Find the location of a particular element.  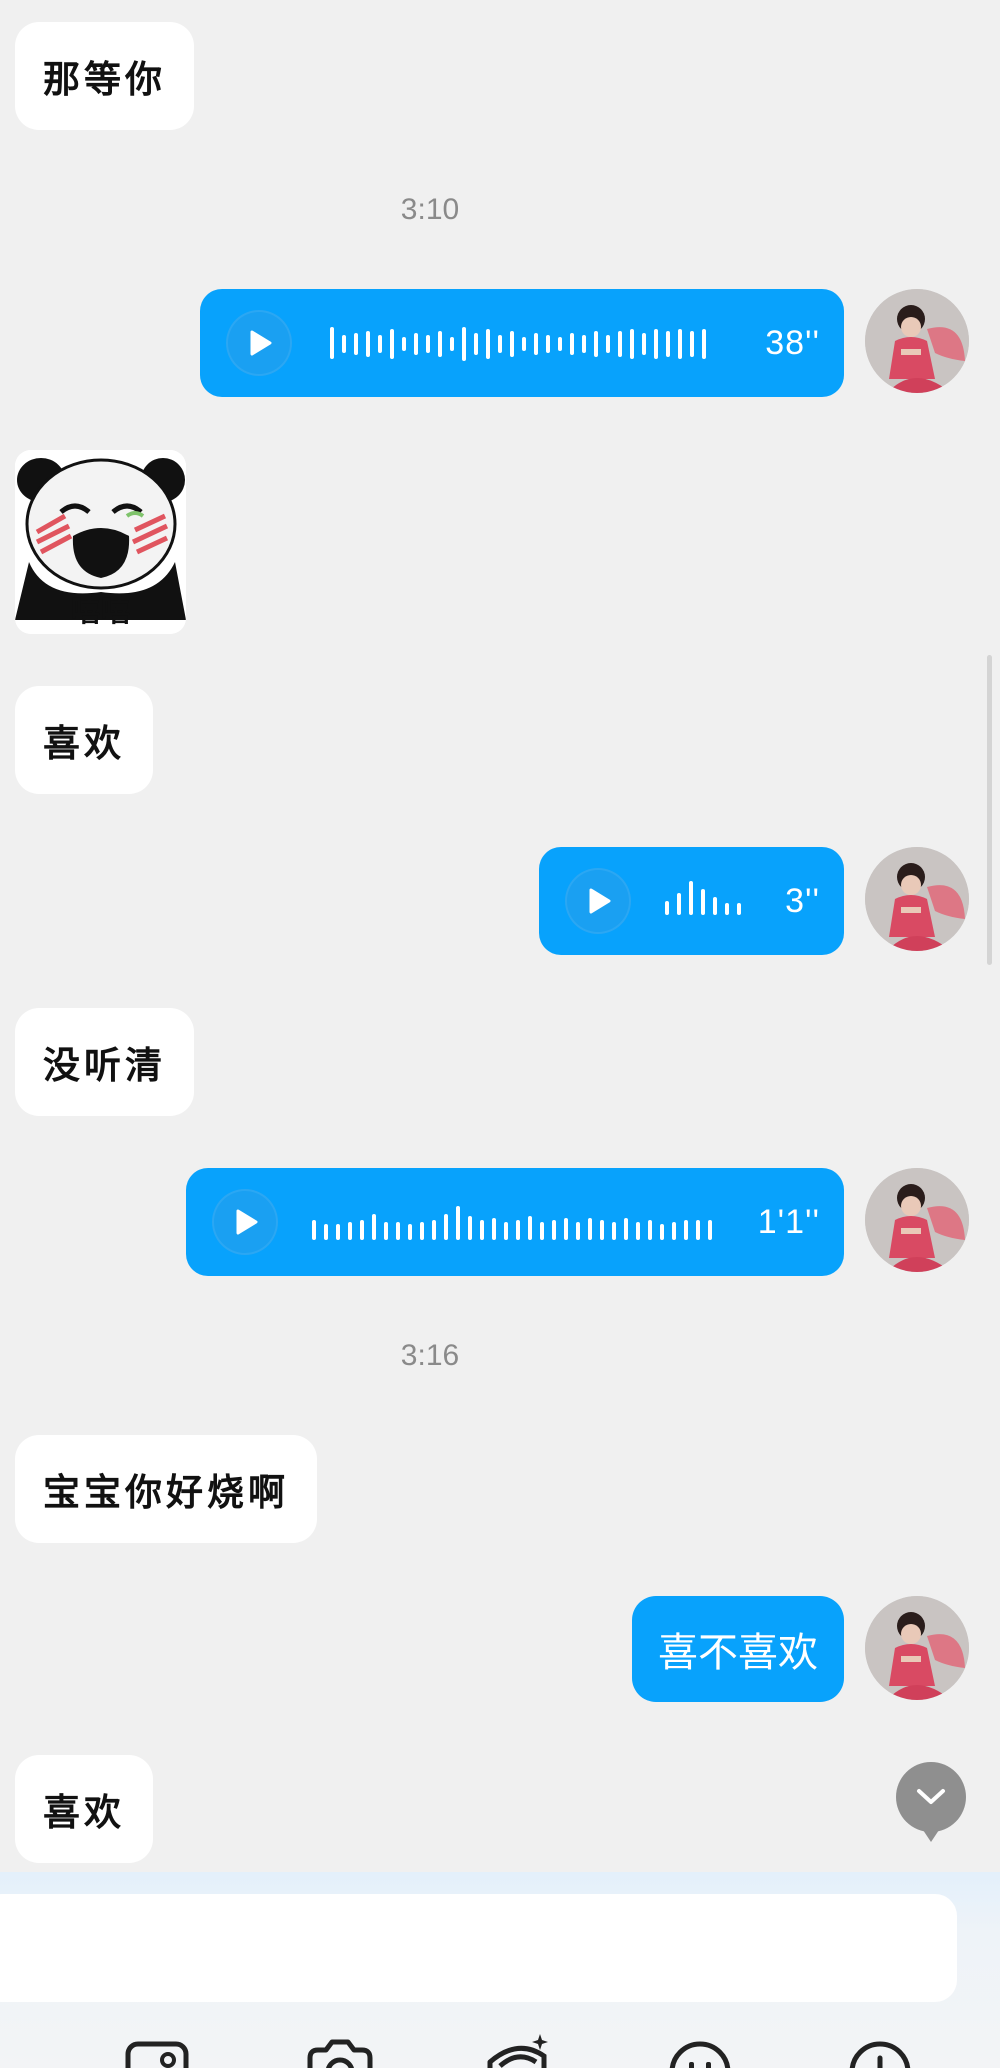

voice-message-bubble: 1'1'' is located at coordinates (515, 1222).